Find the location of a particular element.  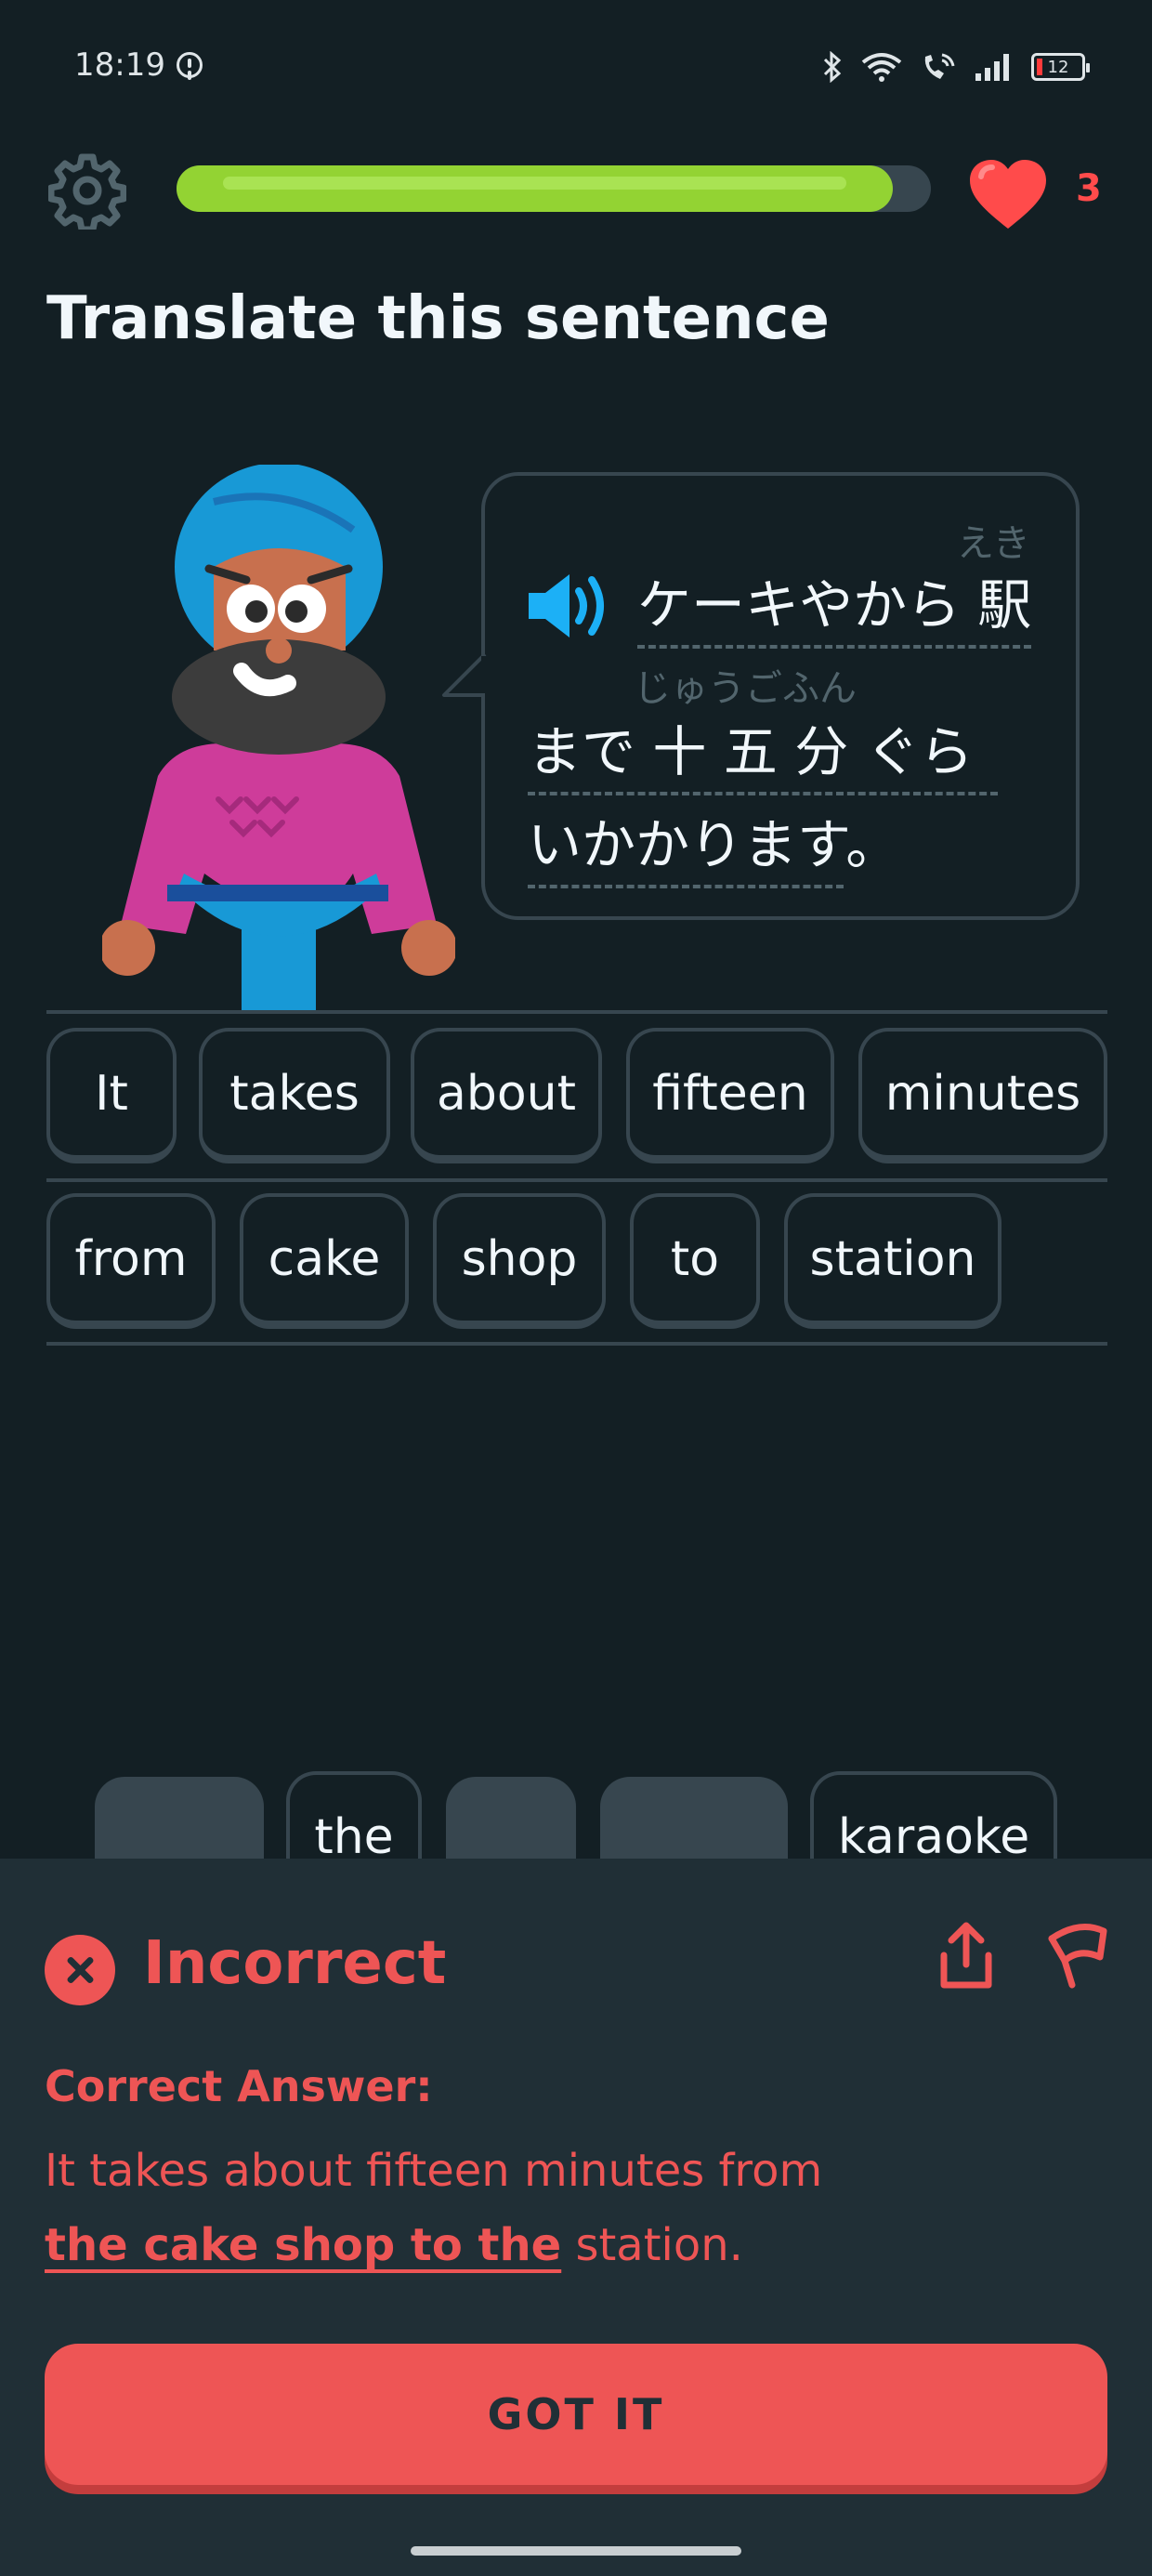

close-circle-icon is located at coordinates (80, 1970).